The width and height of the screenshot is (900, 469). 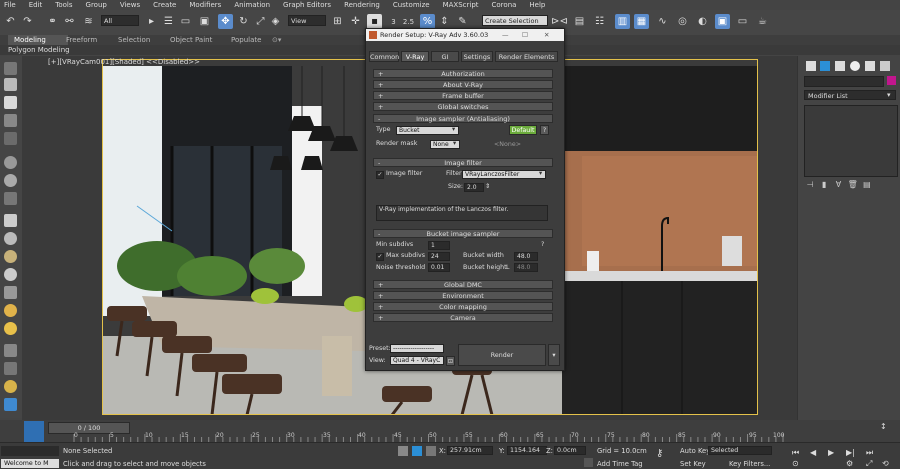 What do you see at coordinates (891, 80) in the screenshot?
I see `object-color-swatch` at bounding box center [891, 80].